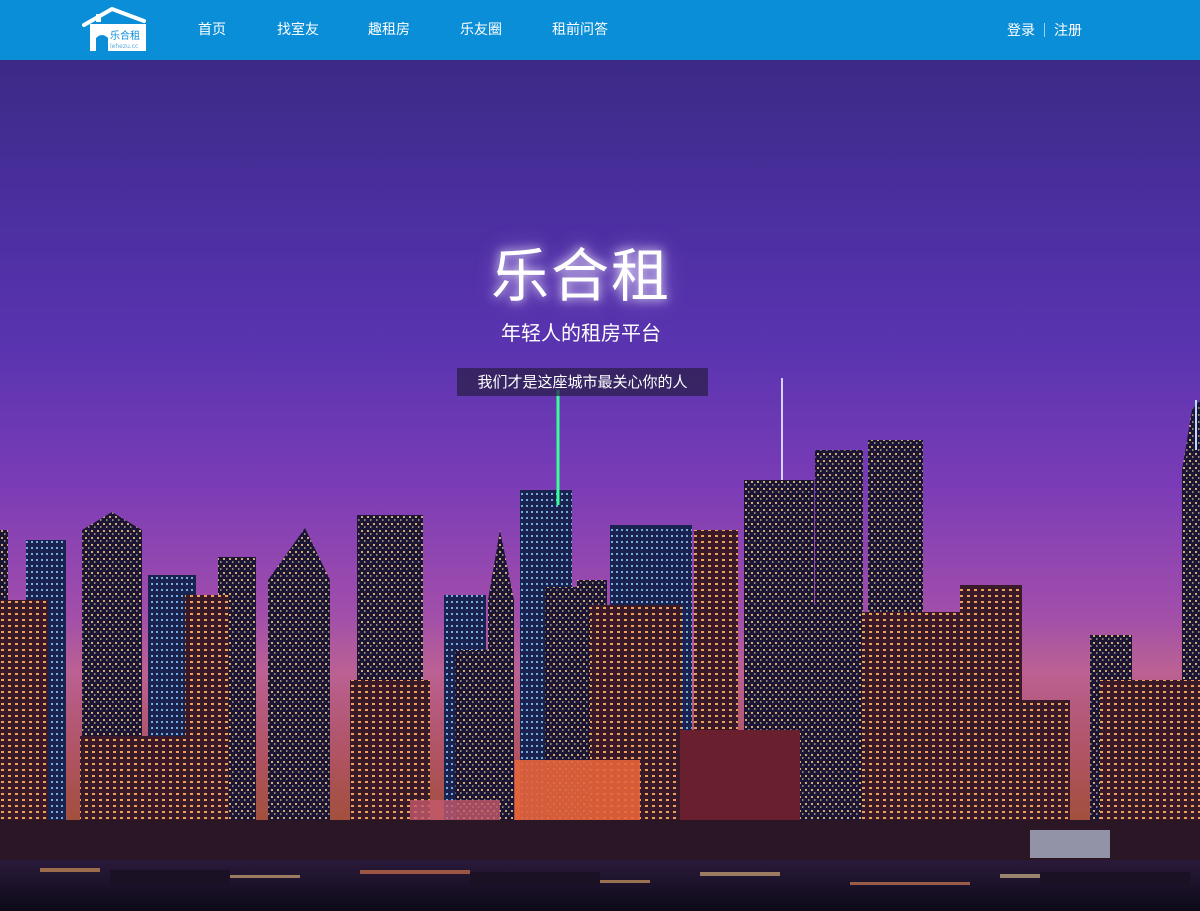 This screenshot has height=911, width=1200. I want to click on main-nav: 首页 找室友 趣租房 乐友圈 租前问答, so click(403, 30).